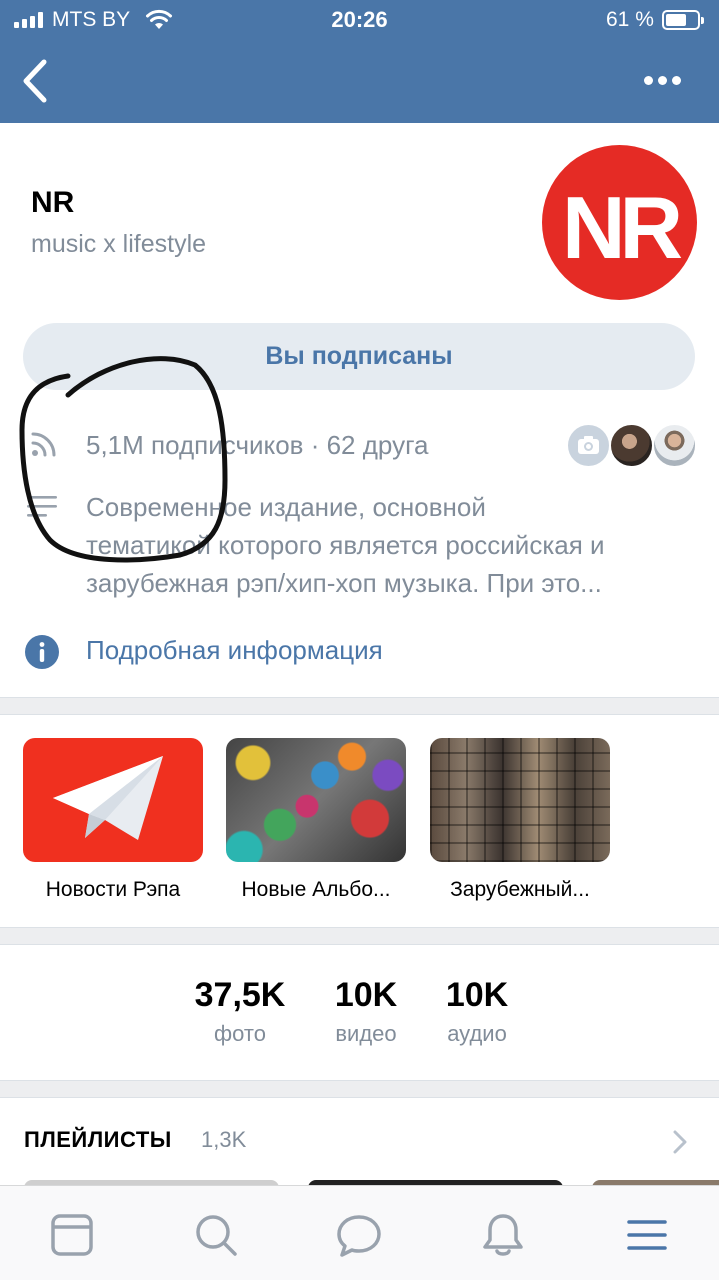 The image size is (719, 1280). Describe the element at coordinates (316, 800) in the screenshot. I see `album-card-new-albums` at that location.